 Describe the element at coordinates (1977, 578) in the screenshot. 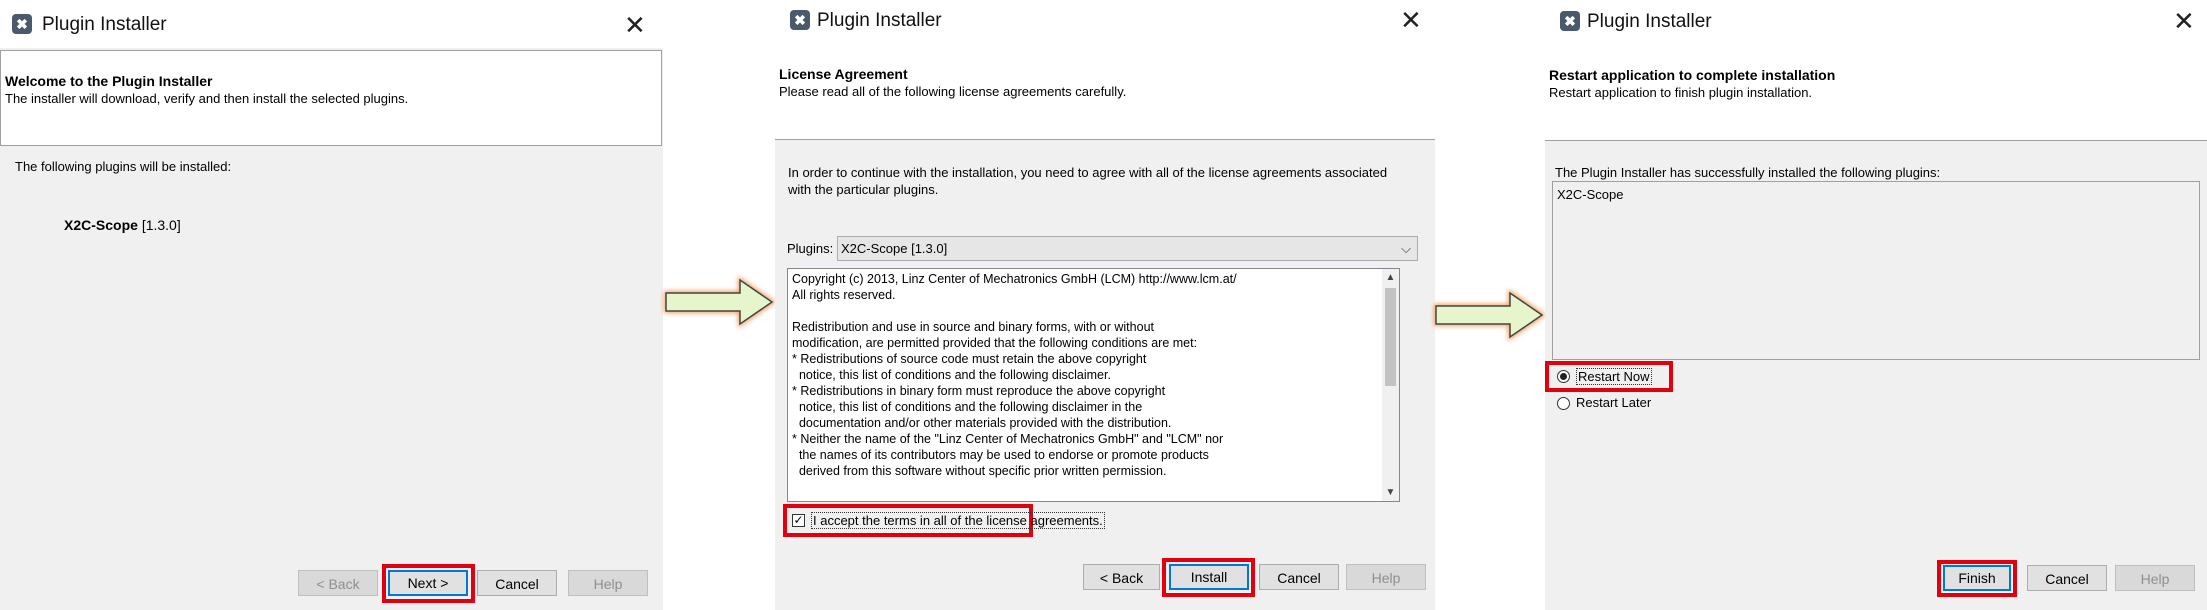

I see `finish-button: Finish` at that location.